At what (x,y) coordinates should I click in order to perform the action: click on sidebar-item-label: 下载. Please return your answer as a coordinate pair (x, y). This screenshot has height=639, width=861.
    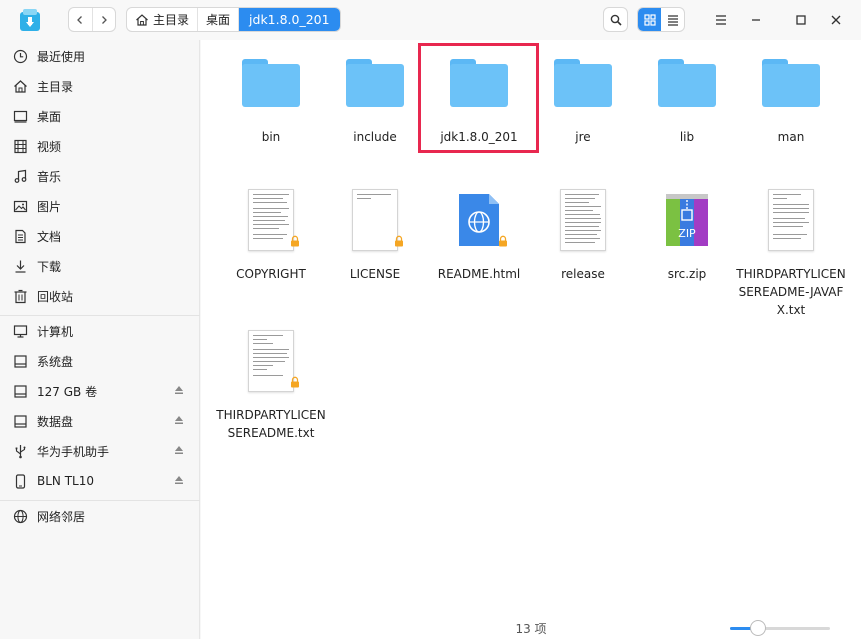
    Looking at the image, I should click on (49, 266).